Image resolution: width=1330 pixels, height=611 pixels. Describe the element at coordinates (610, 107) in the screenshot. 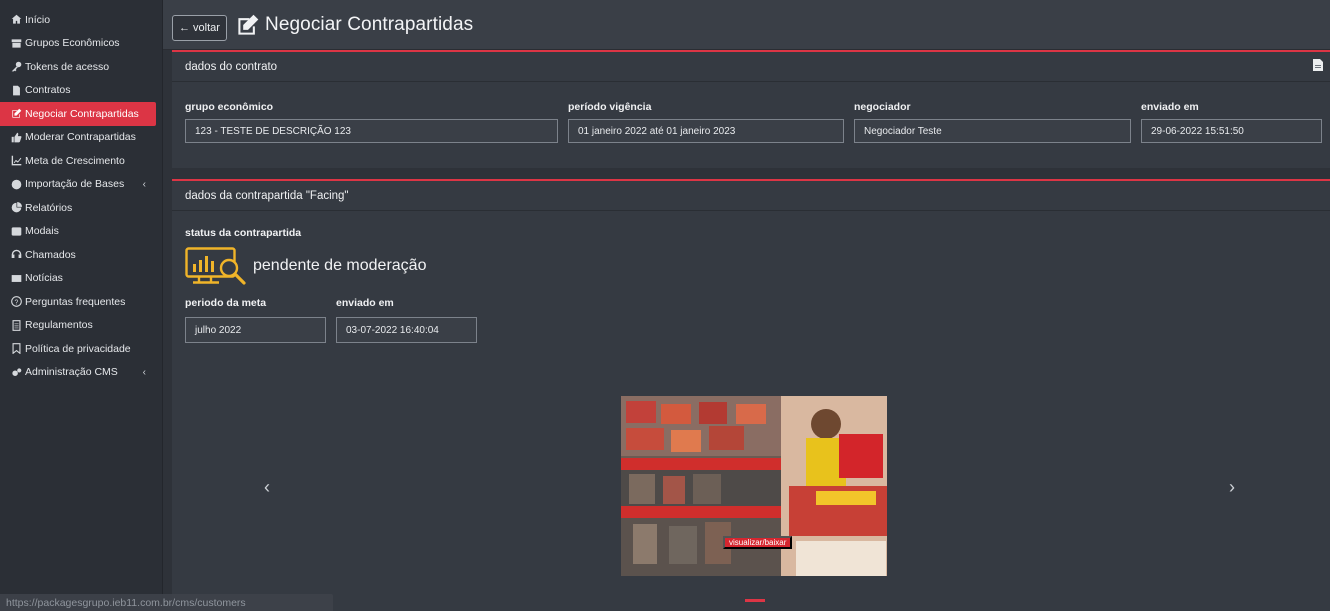

I see `periodo-label: período vigência` at that location.